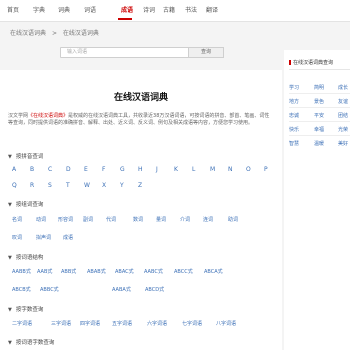  Describe the element at coordinates (127, 9) in the screenshot. I see `nav-item-chengyu: 成语` at that location.